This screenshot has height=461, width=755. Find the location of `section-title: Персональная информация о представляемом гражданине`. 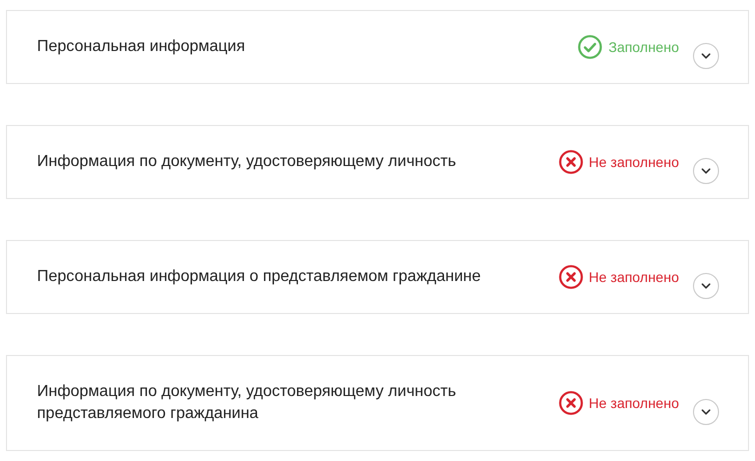

section-title: Персональная информация о представляемом гражданине is located at coordinates (259, 277).